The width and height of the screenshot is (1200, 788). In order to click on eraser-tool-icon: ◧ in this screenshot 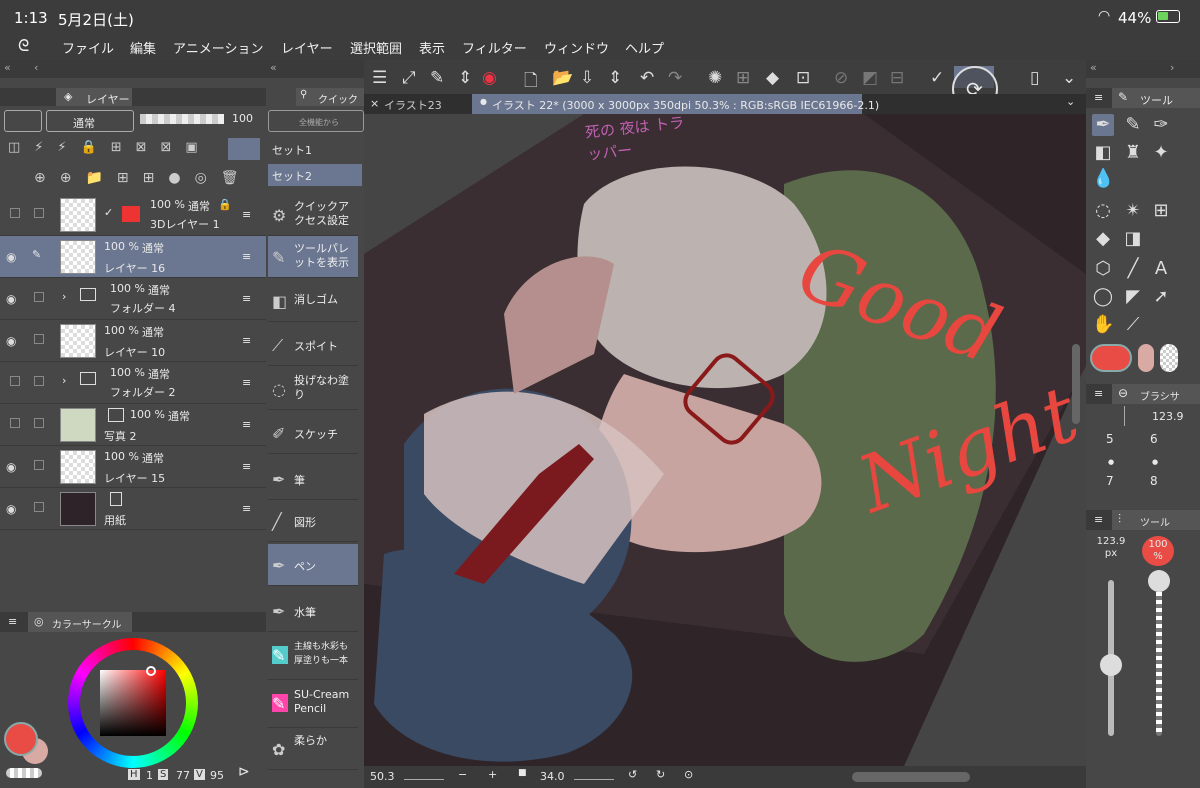, I will do `click(1103, 153)`.